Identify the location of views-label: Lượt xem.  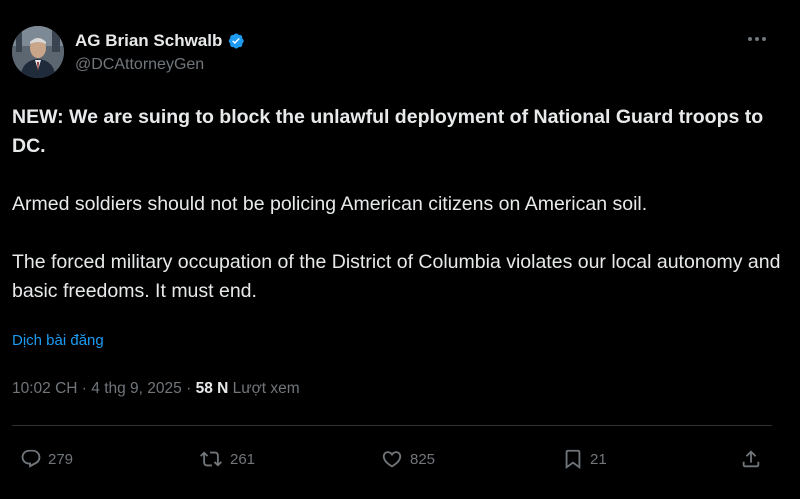
(266, 388).